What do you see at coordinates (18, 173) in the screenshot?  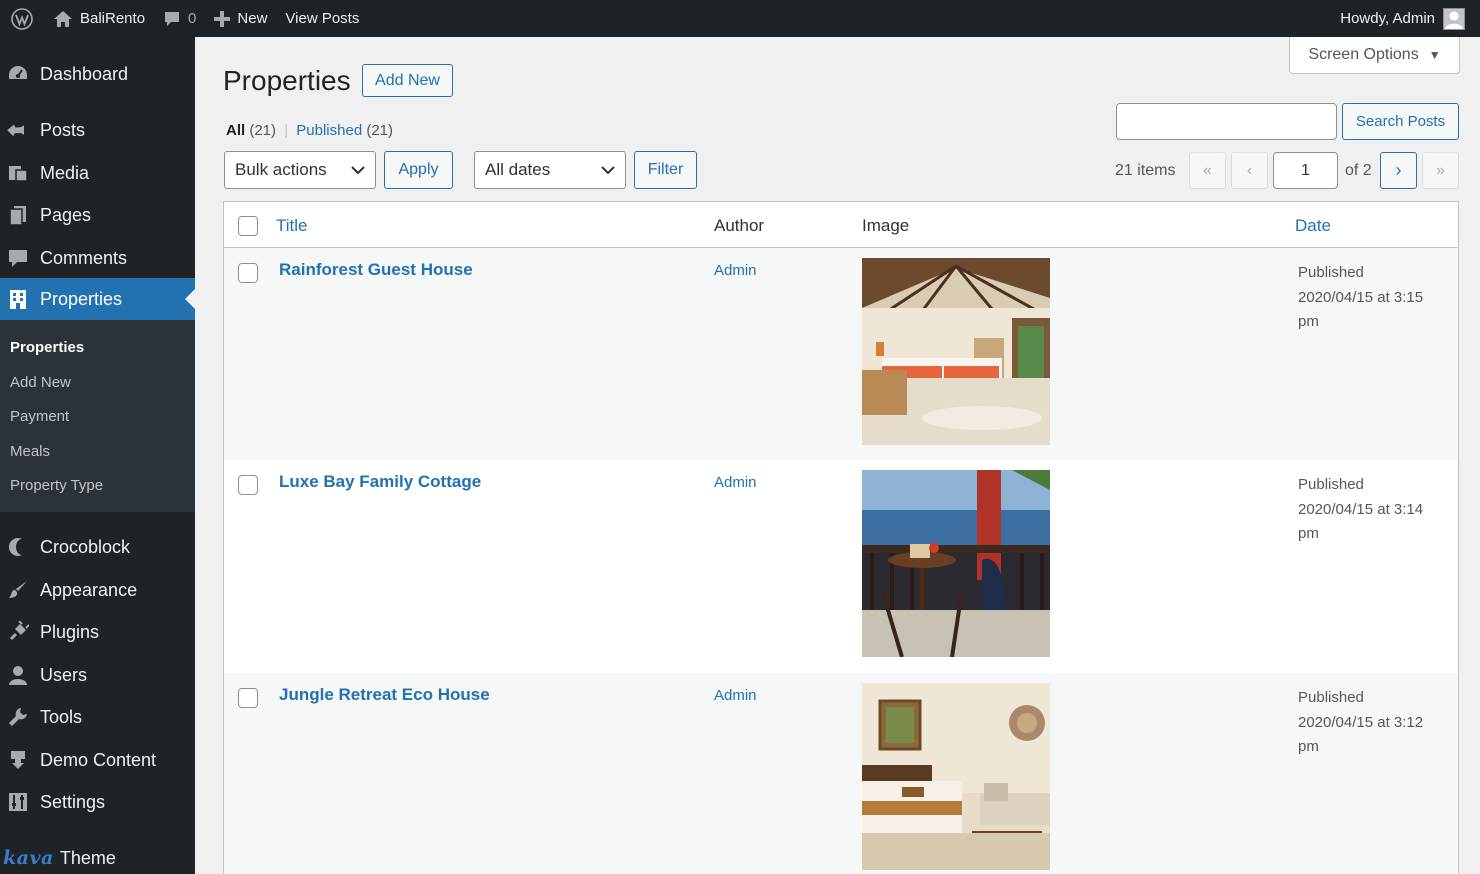 I see `media-icon` at bounding box center [18, 173].